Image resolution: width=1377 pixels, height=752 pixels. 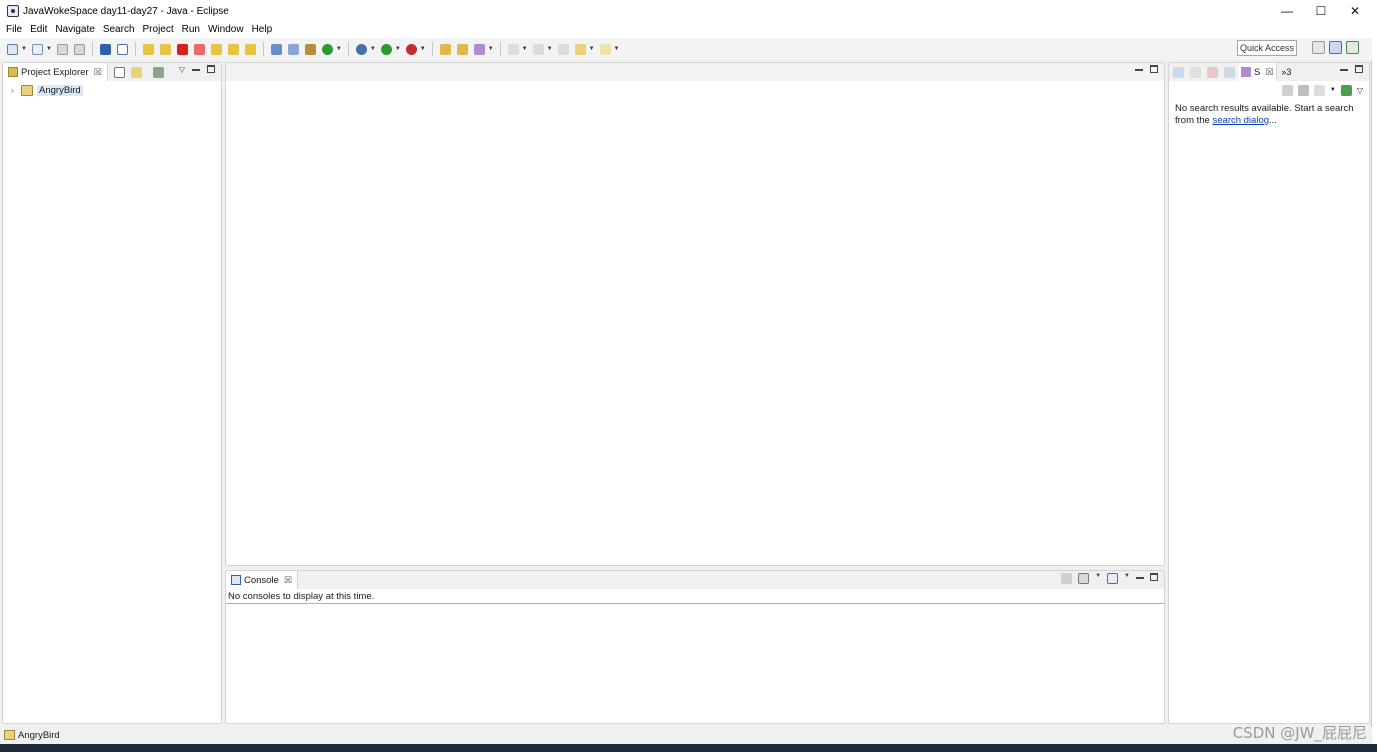 What do you see at coordinates (580, 49) in the screenshot?
I see `back-icon` at bounding box center [580, 49].